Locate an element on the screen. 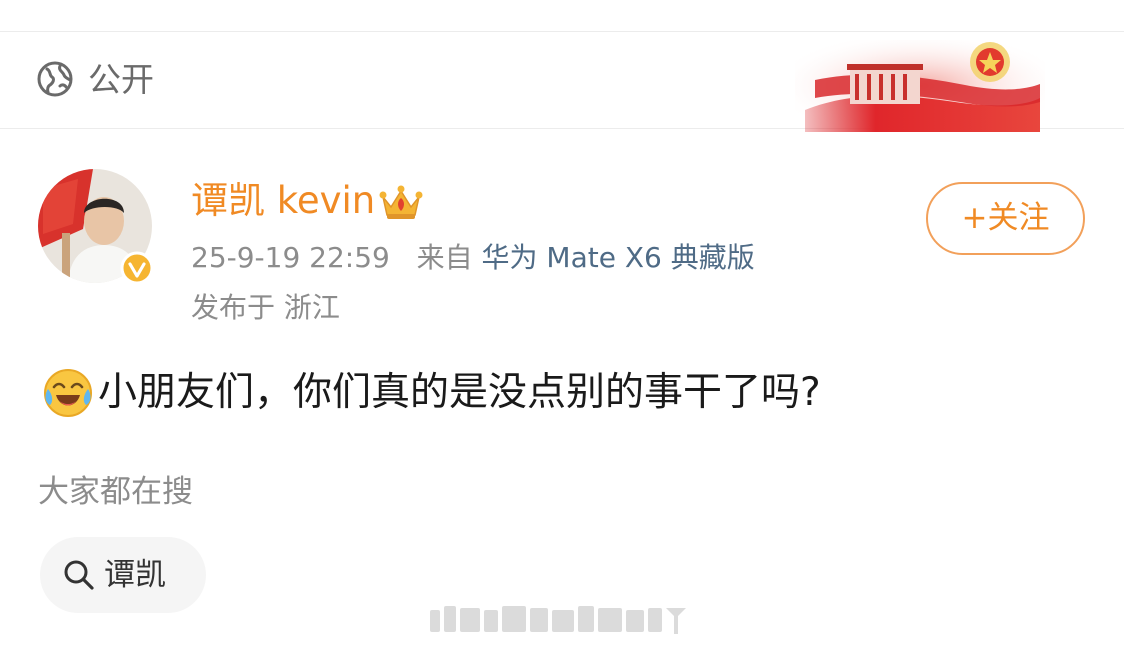 The width and height of the screenshot is (1124, 647). source-prefix: 来自 is located at coordinates (444, 257).